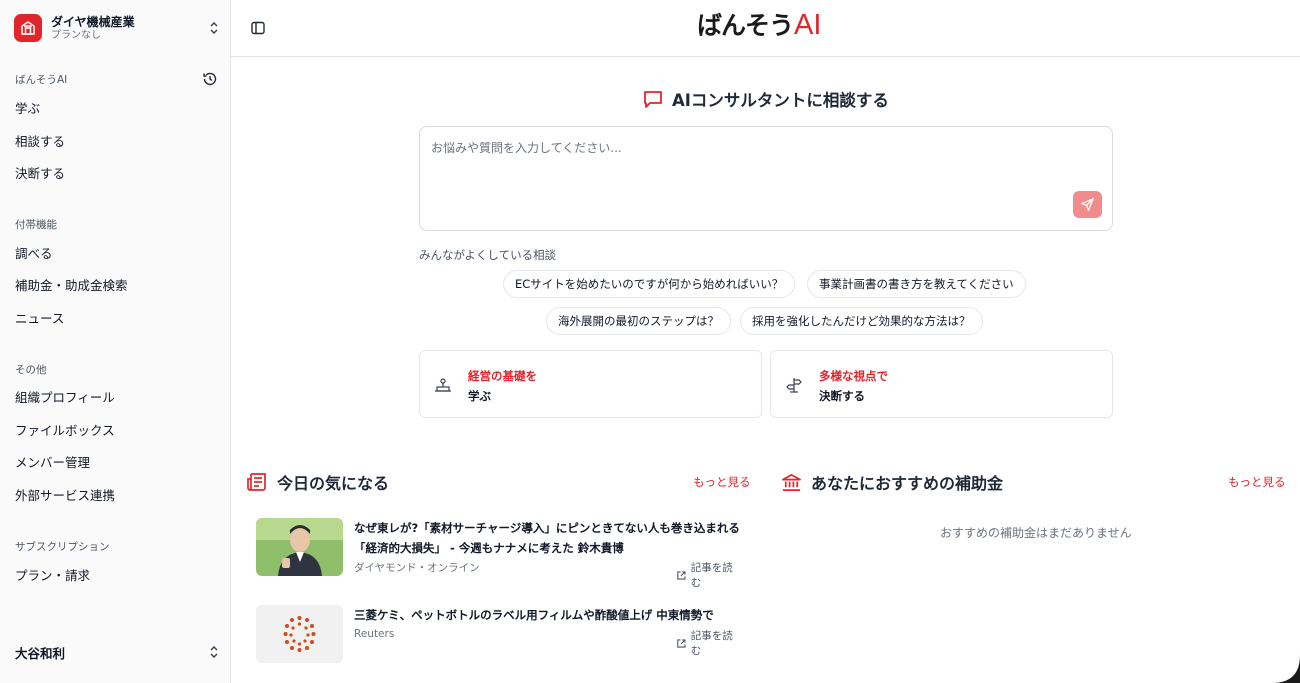 Image resolution: width=1300 pixels, height=683 pixels. What do you see at coordinates (653, 99) in the screenshot?
I see `chat-bubble-icon` at bounding box center [653, 99].